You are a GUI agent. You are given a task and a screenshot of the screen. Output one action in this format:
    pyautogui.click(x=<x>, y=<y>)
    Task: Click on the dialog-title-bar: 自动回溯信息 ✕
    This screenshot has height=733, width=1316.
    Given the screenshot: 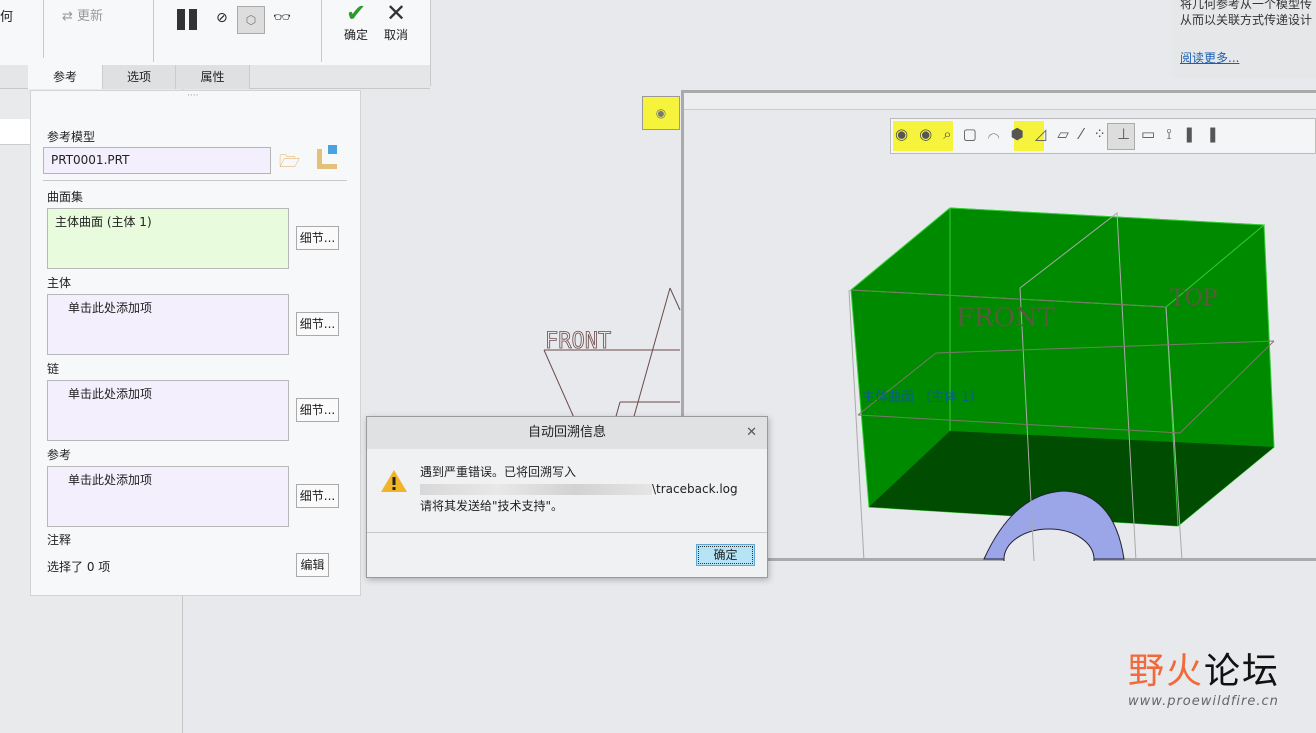 What is the action you would take?
    pyautogui.click(x=567, y=433)
    